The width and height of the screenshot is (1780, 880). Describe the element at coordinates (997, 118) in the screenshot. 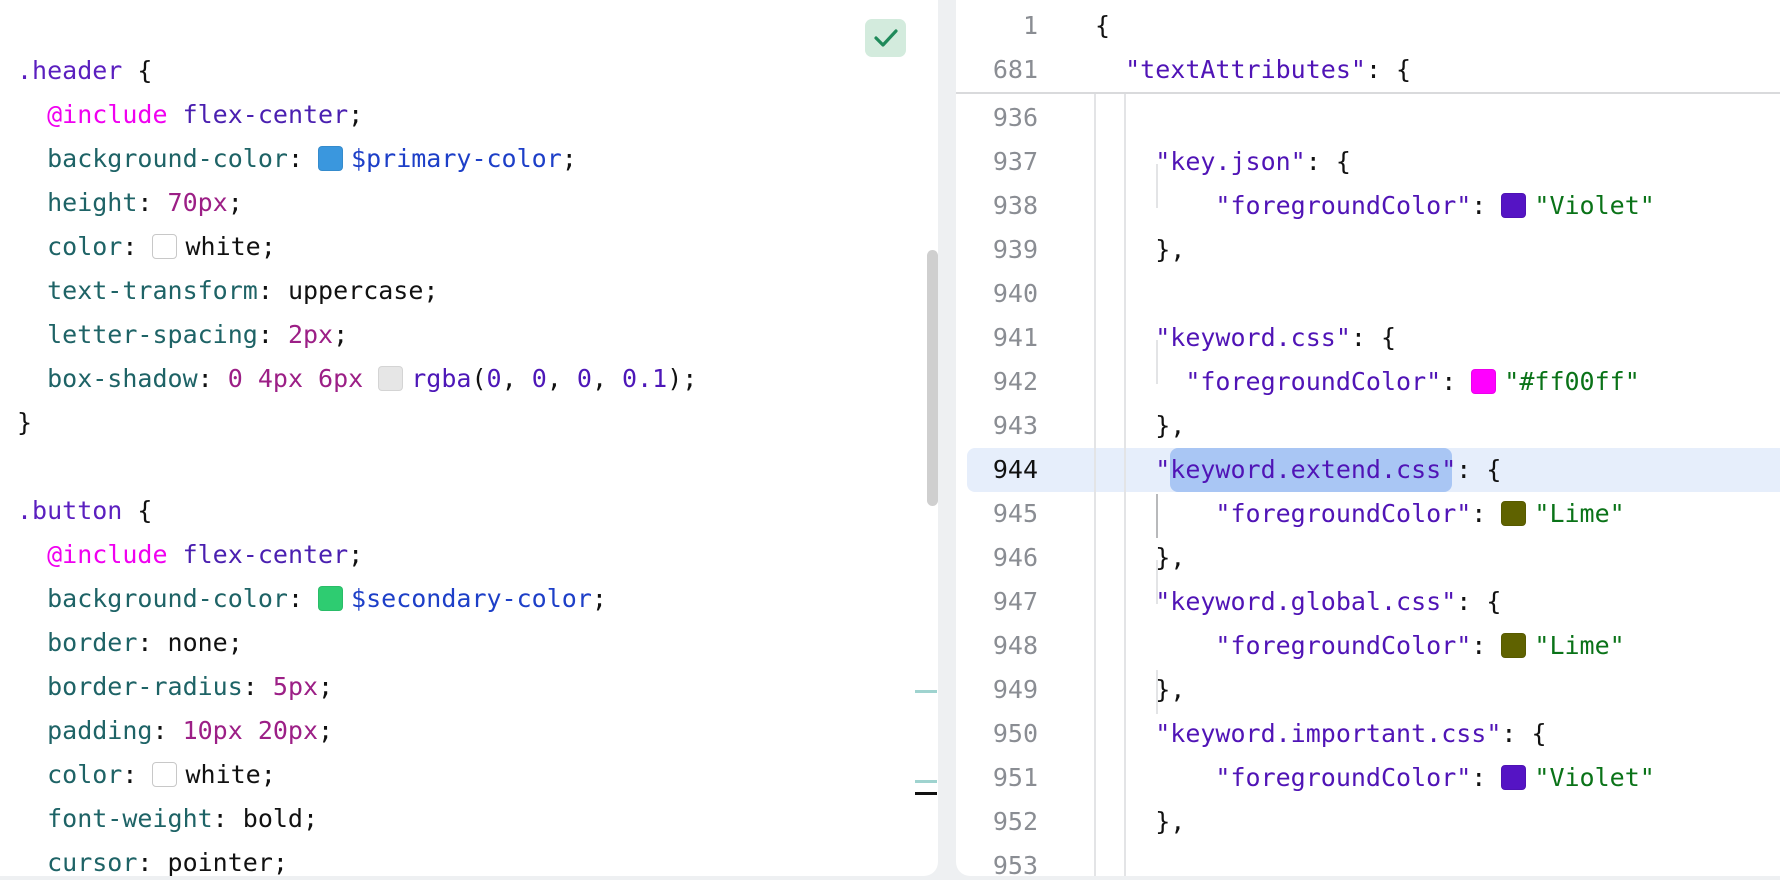

I see `line-number: 936` at that location.